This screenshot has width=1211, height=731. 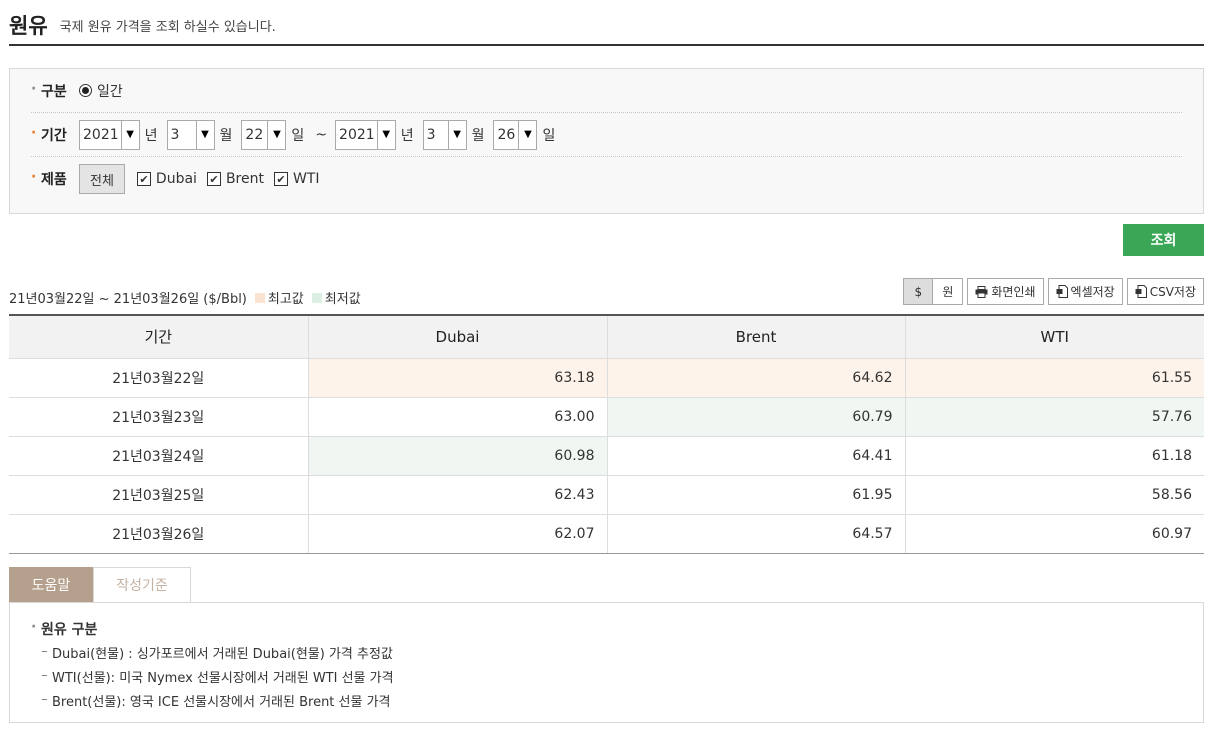 I want to click on product-row: · 제품 전체 ✔ Dubai ✔ Brent ✔ WTI, so click(x=606, y=179).